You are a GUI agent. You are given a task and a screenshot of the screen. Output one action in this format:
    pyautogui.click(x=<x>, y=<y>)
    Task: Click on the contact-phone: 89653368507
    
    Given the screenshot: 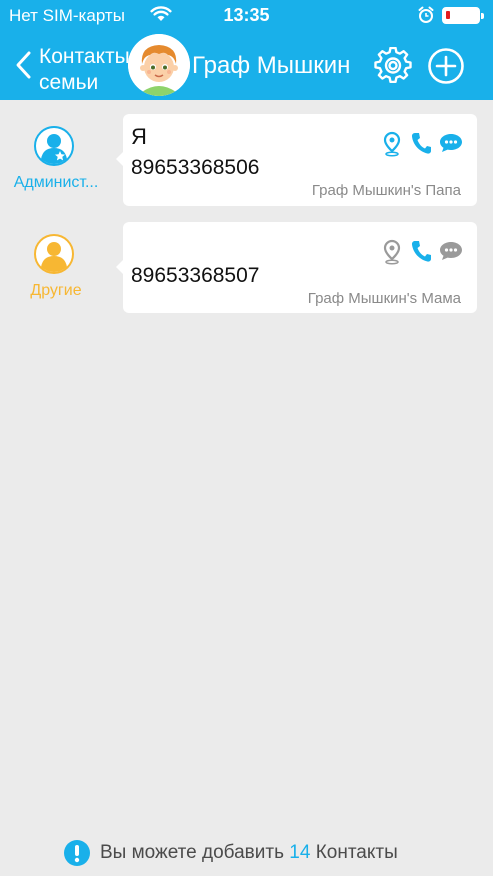 What is the action you would take?
    pyautogui.click(x=195, y=275)
    